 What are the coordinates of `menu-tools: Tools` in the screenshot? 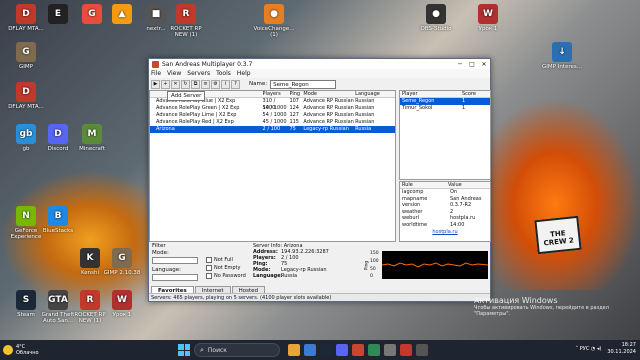 It's located at (223, 73).